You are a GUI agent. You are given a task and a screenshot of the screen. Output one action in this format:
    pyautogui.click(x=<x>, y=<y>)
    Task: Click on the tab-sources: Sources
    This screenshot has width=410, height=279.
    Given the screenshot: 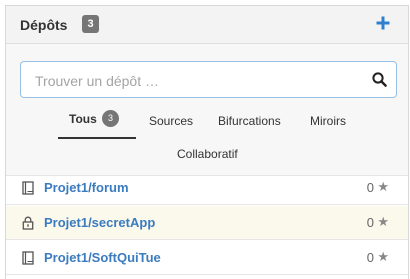 What is the action you would take?
    pyautogui.click(x=171, y=121)
    